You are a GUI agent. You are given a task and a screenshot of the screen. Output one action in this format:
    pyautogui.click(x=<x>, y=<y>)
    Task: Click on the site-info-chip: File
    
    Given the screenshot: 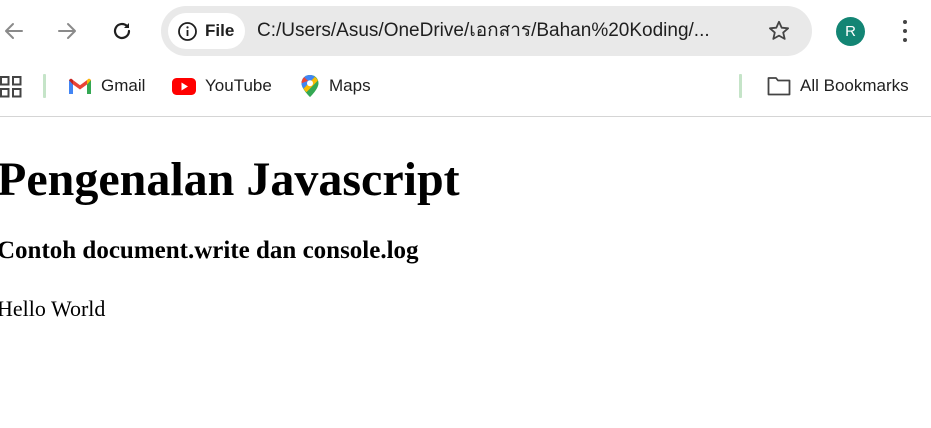 What is the action you would take?
    pyautogui.click(x=207, y=31)
    